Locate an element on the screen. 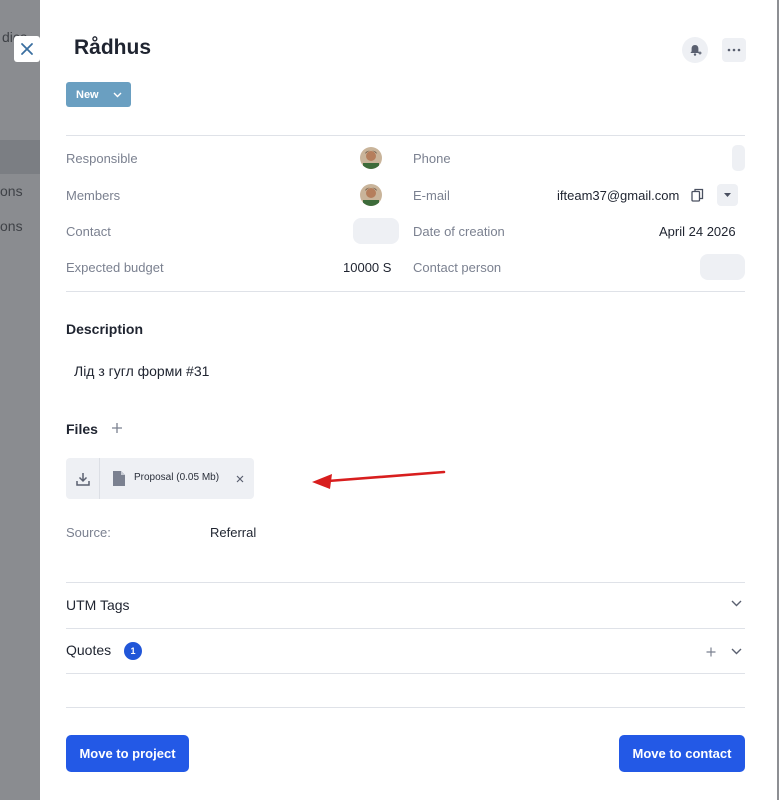 Image resolution: width=779 pixels, height=800 pixels. subscribe-button is located at coordinates (695, 50).